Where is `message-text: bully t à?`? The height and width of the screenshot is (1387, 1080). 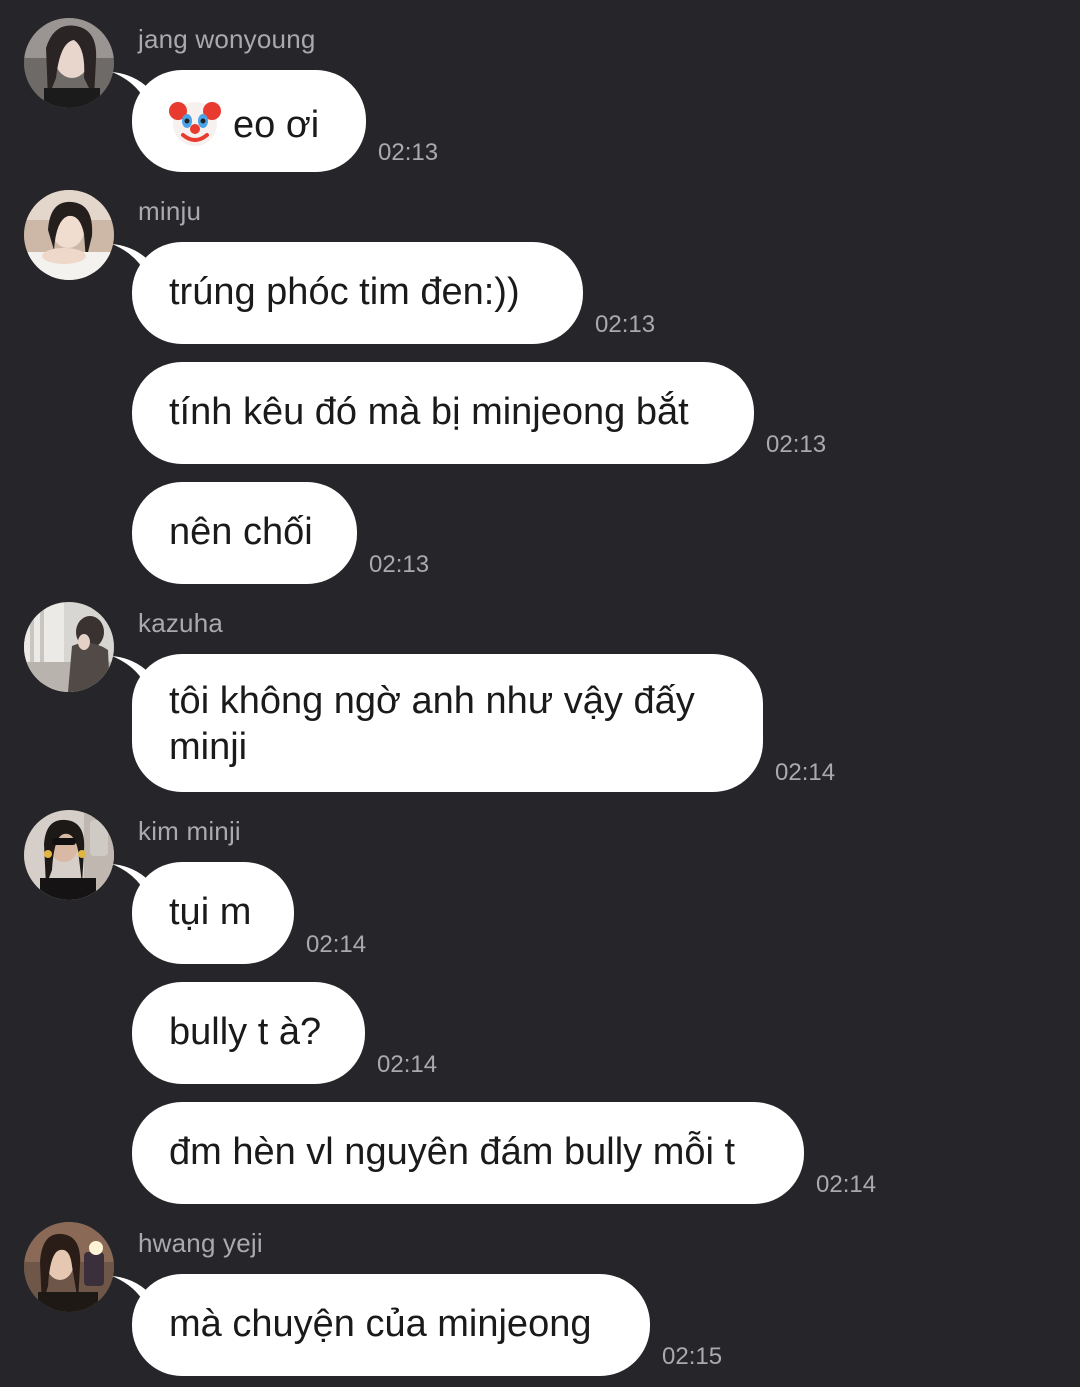
message-text: bully t à? is located at coordinates (245, 1032).